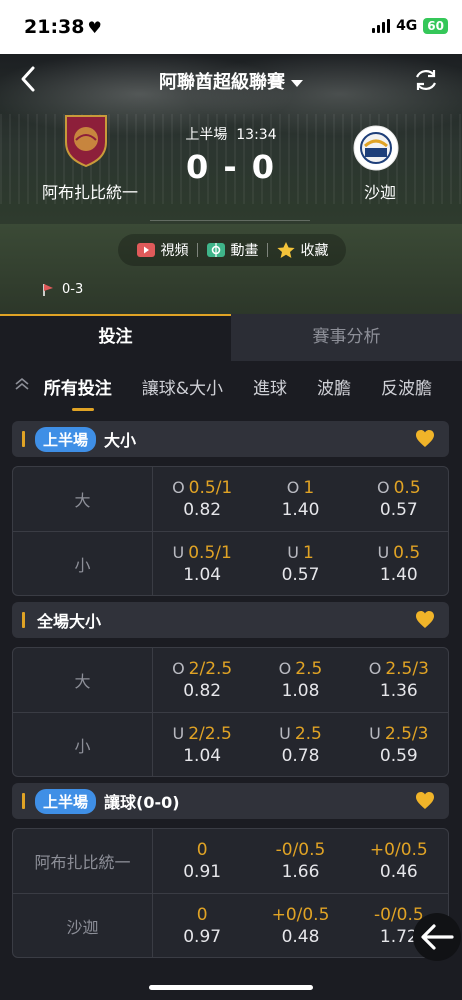  Describe the element at coordinates (202, 563) in the screenshot. I see `odds-cell: U 0.5/1 1.04` at that location.